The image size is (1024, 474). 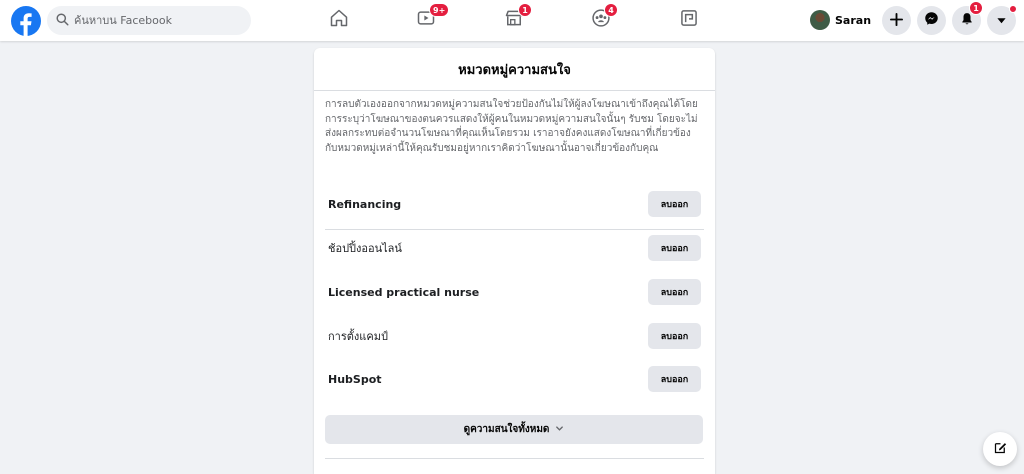 I want to click on account-menu-button, so click(x=1002, y=20).